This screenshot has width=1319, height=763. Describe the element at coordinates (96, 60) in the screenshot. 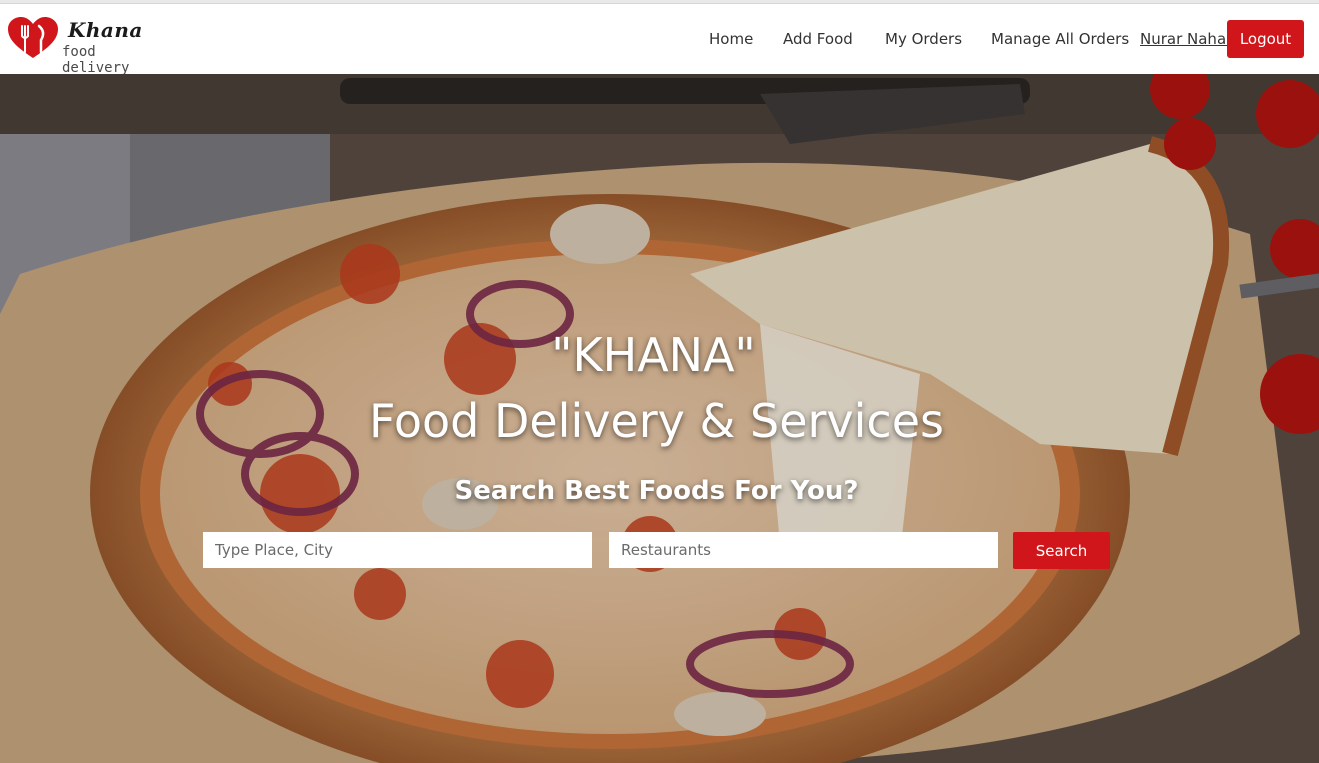

I see `brand-tagline: food delivery` at that location.